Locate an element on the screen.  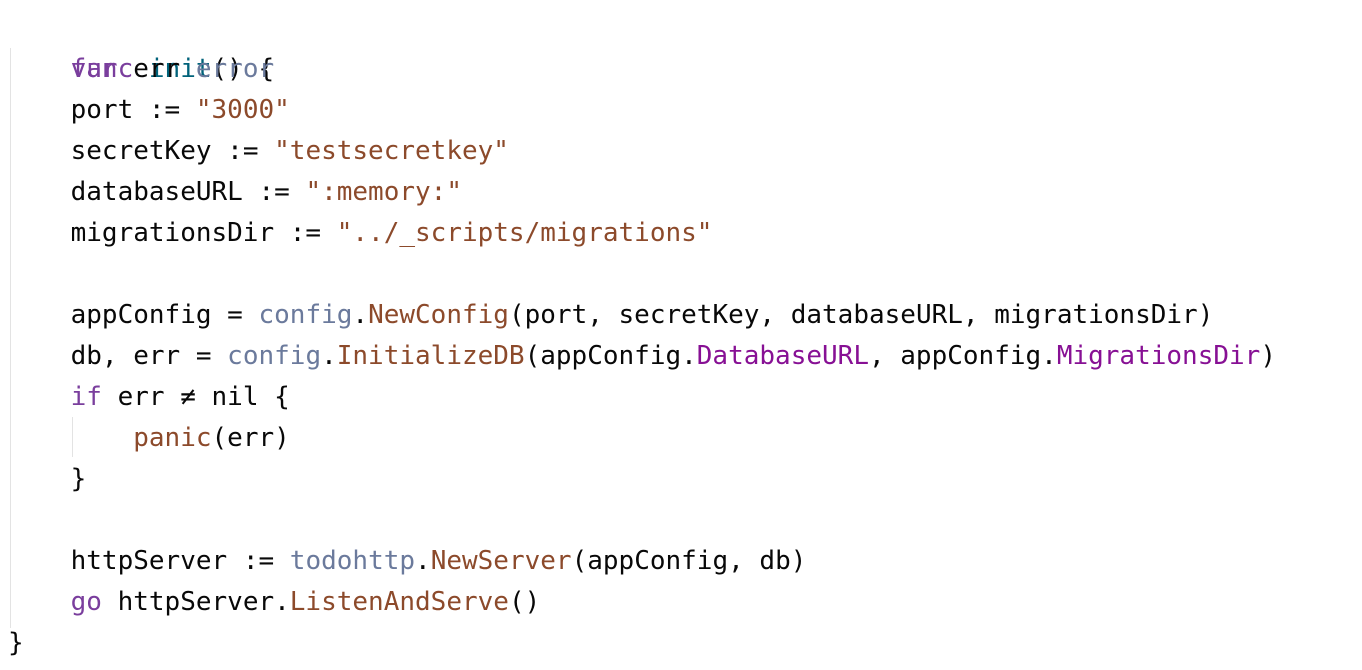
identifier: err is located at coordinates (157, 69).